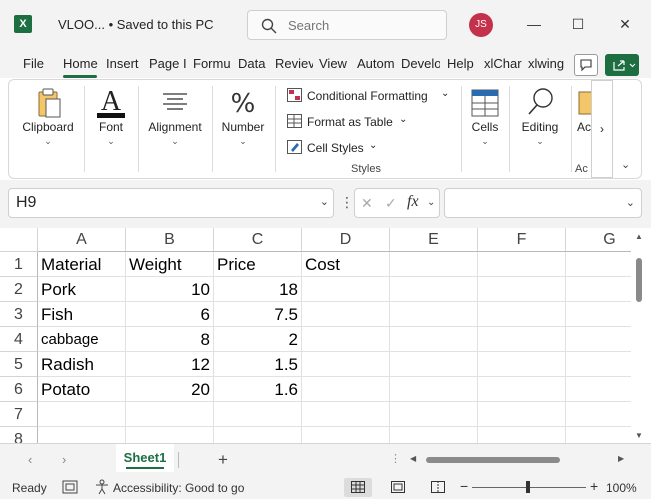  I want to click on tab-view: View, so click(335, 63).